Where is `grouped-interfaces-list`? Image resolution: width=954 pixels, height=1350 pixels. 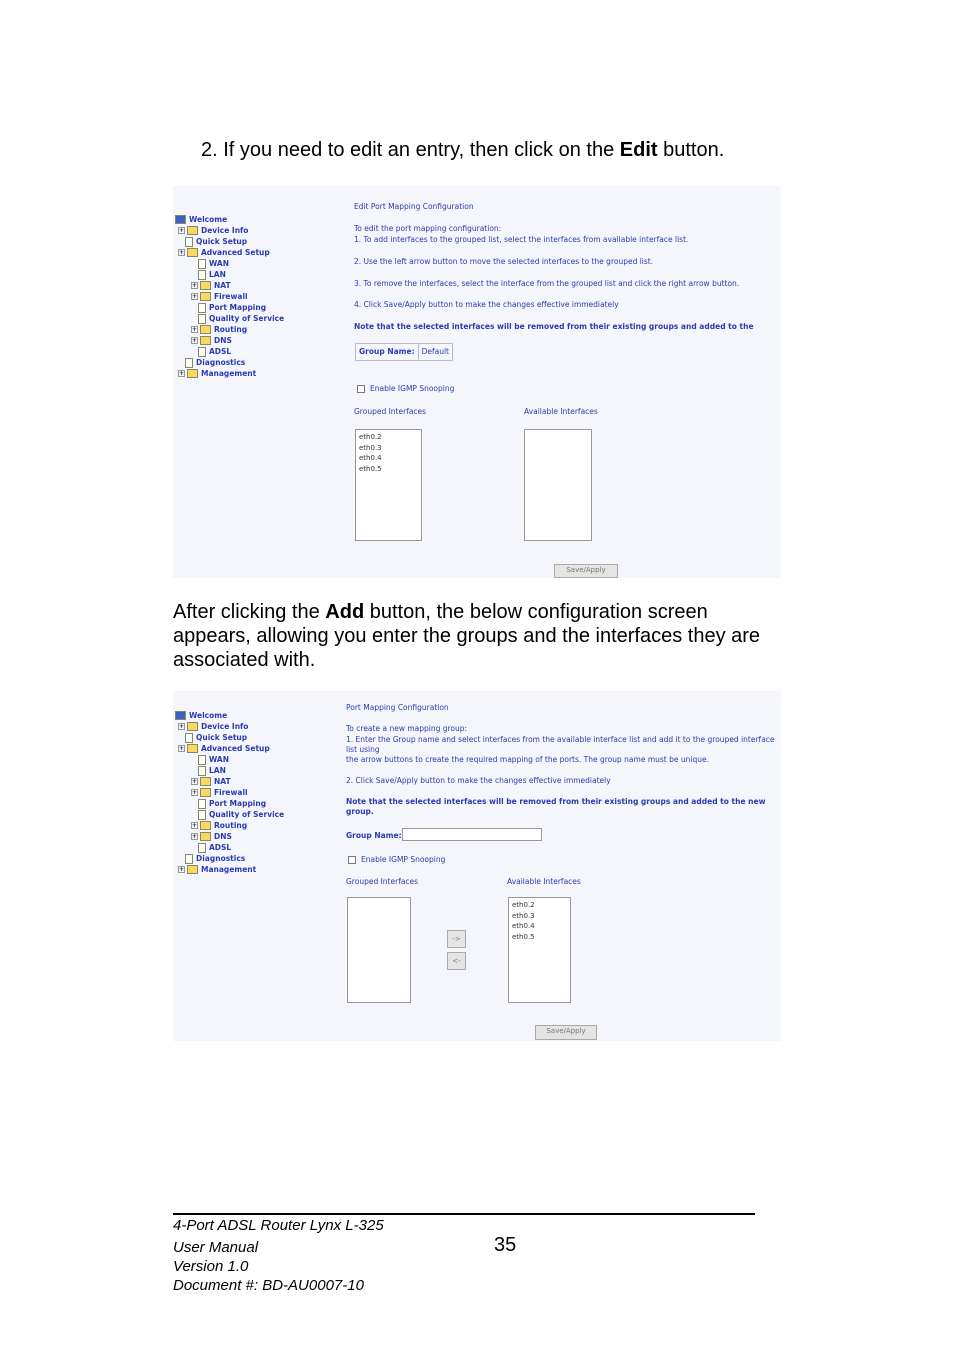
grouped-interfaces-list is located at coordinates (379, 950).